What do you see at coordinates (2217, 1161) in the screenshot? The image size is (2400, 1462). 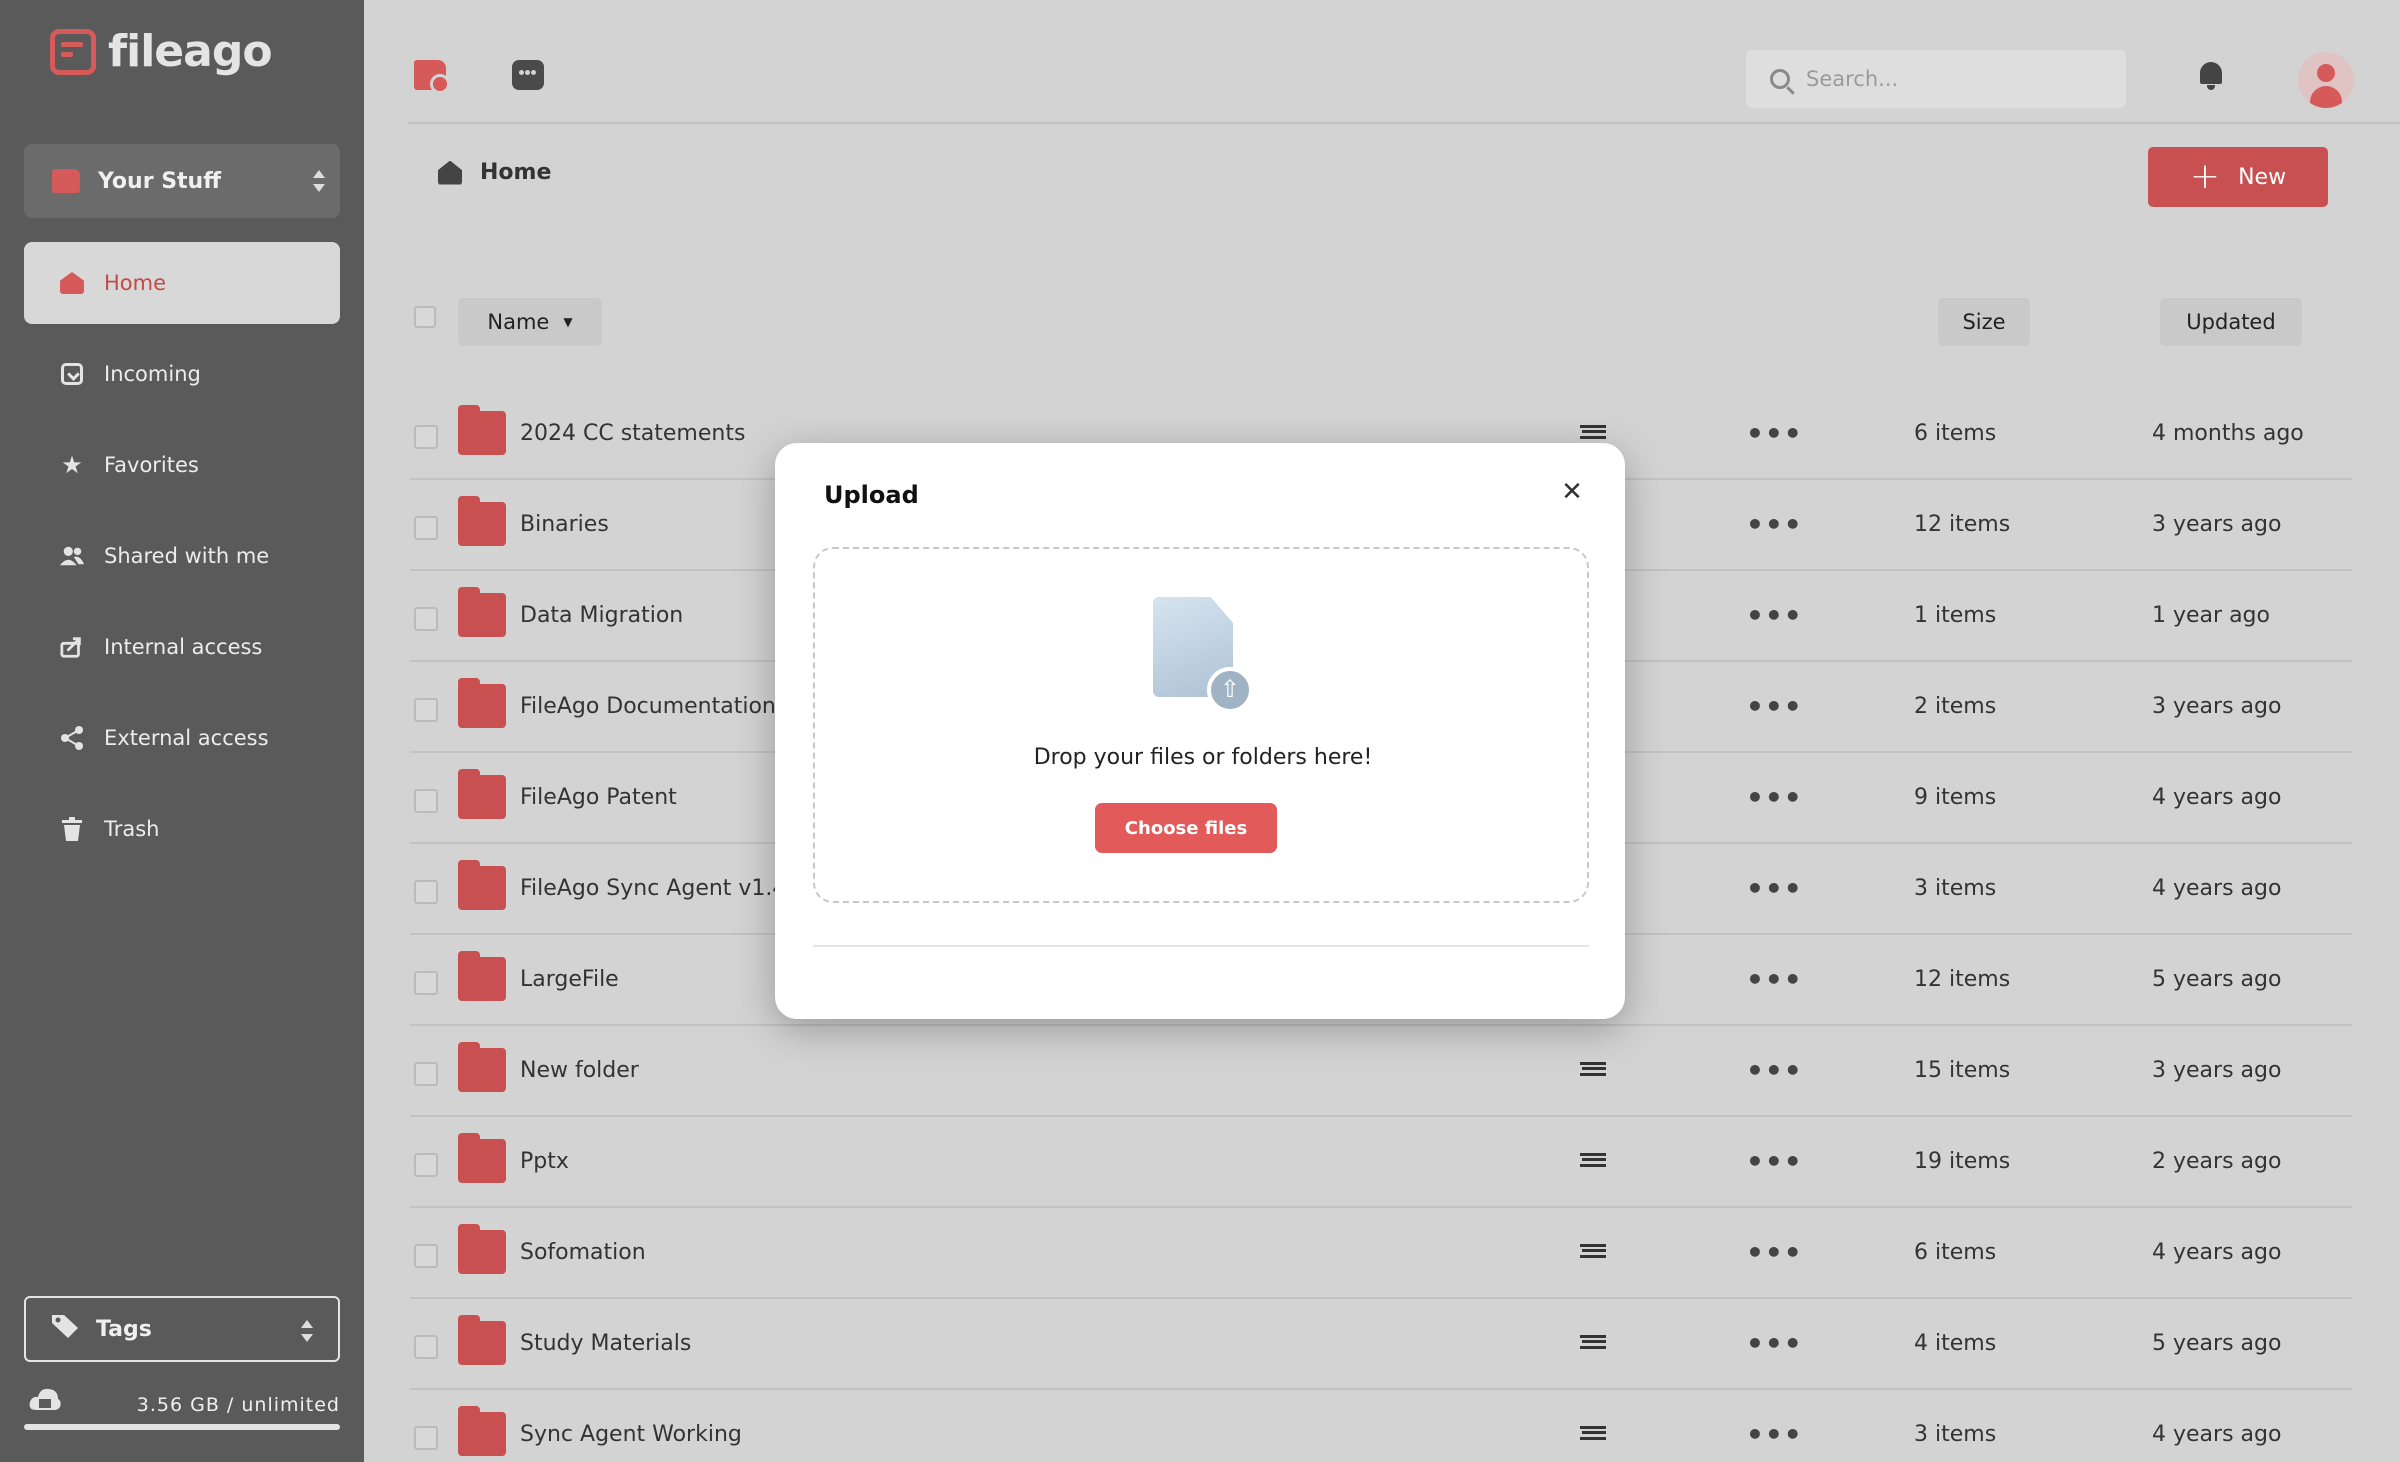 I see `row-updated: 2 years ago` at bounding box center [2217, 1161].